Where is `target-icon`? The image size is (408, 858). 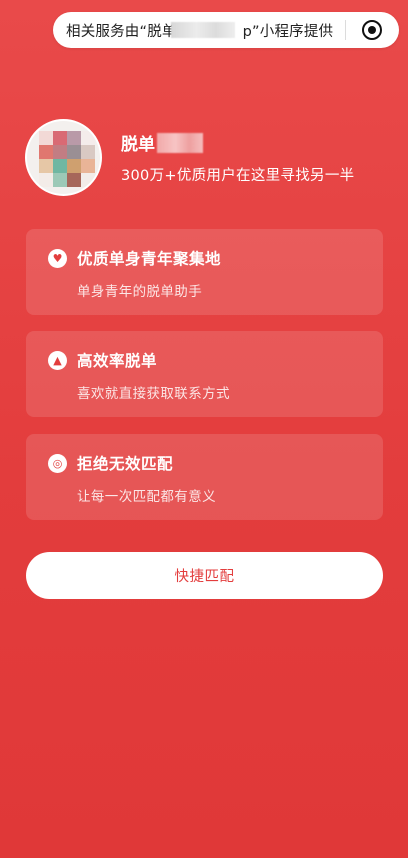
target-icon is located at coordinates (372, 30).